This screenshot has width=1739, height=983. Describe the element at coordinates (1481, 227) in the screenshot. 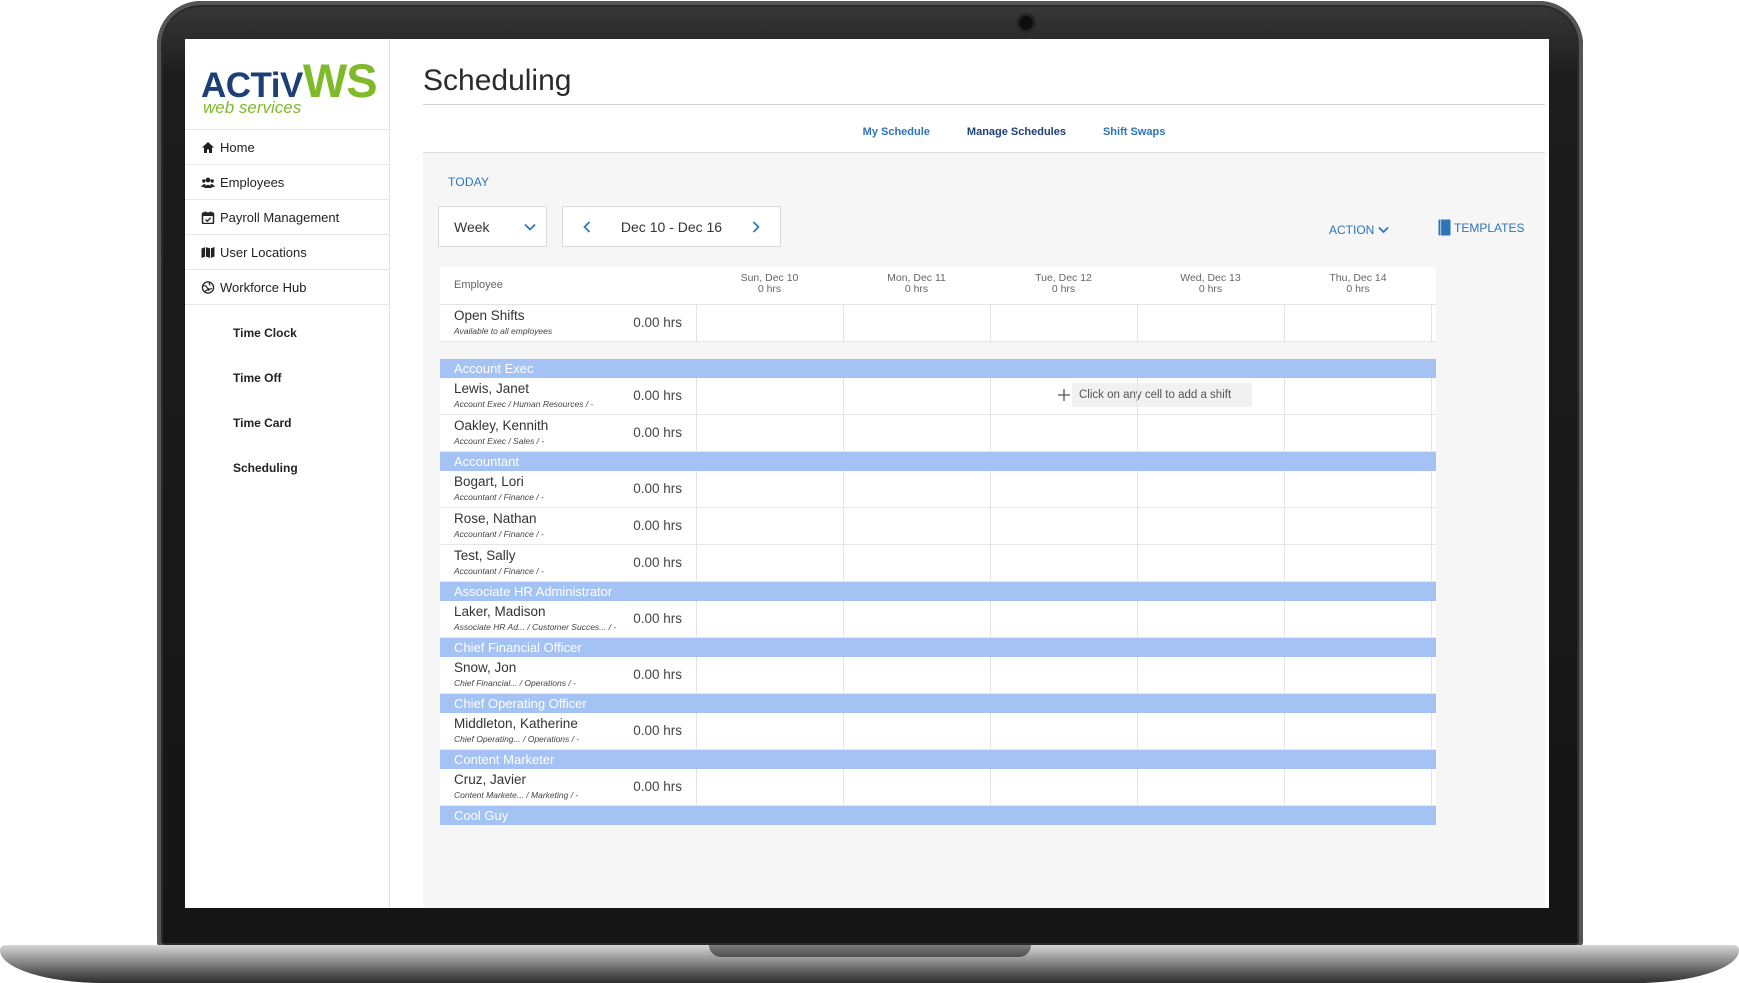

I see `templates-button: TEMPLATES` at that location.